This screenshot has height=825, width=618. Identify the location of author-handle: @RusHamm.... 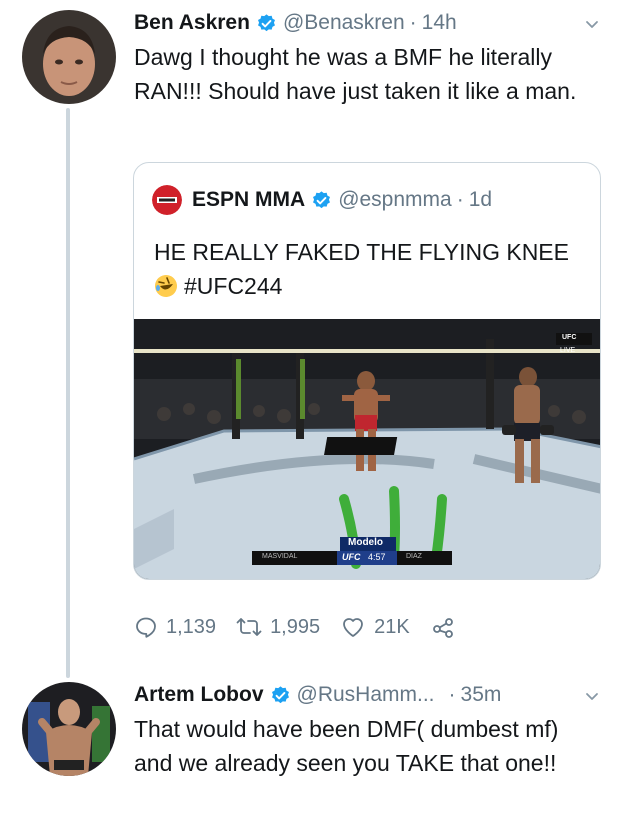
(366, 695).